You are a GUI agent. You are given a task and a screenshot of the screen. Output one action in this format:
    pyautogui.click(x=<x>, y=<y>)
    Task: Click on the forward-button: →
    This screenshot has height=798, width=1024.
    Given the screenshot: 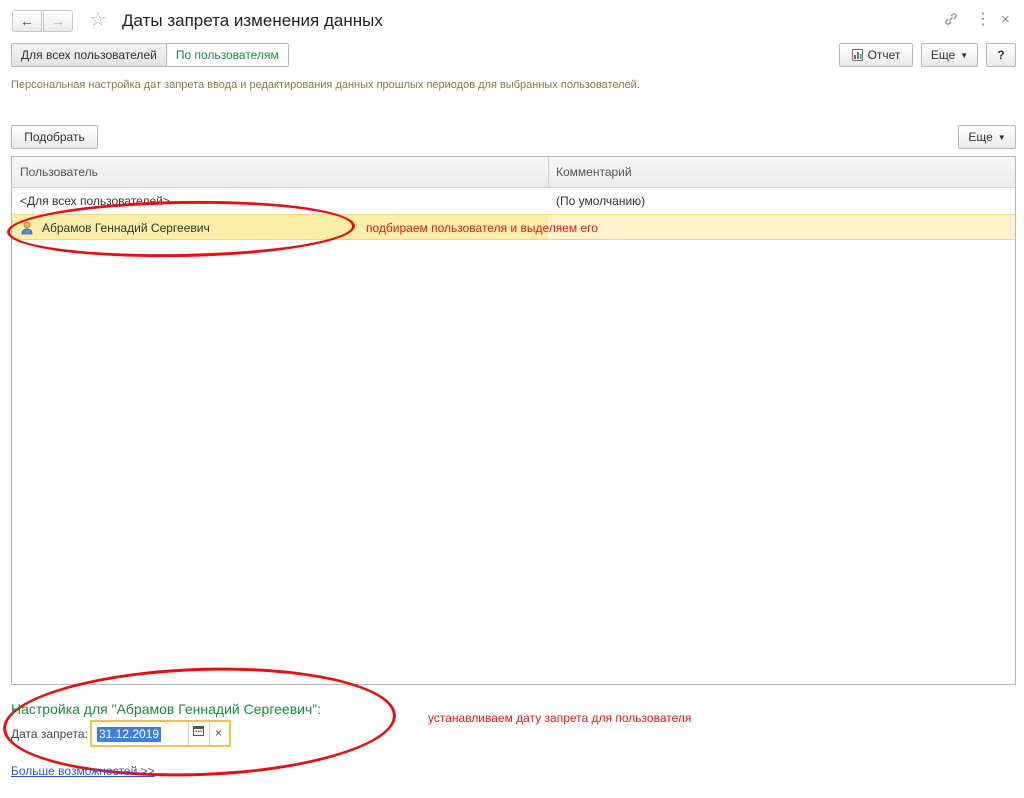 What is the action you would take?
    pyautogui.click(x=58, y=21)
    